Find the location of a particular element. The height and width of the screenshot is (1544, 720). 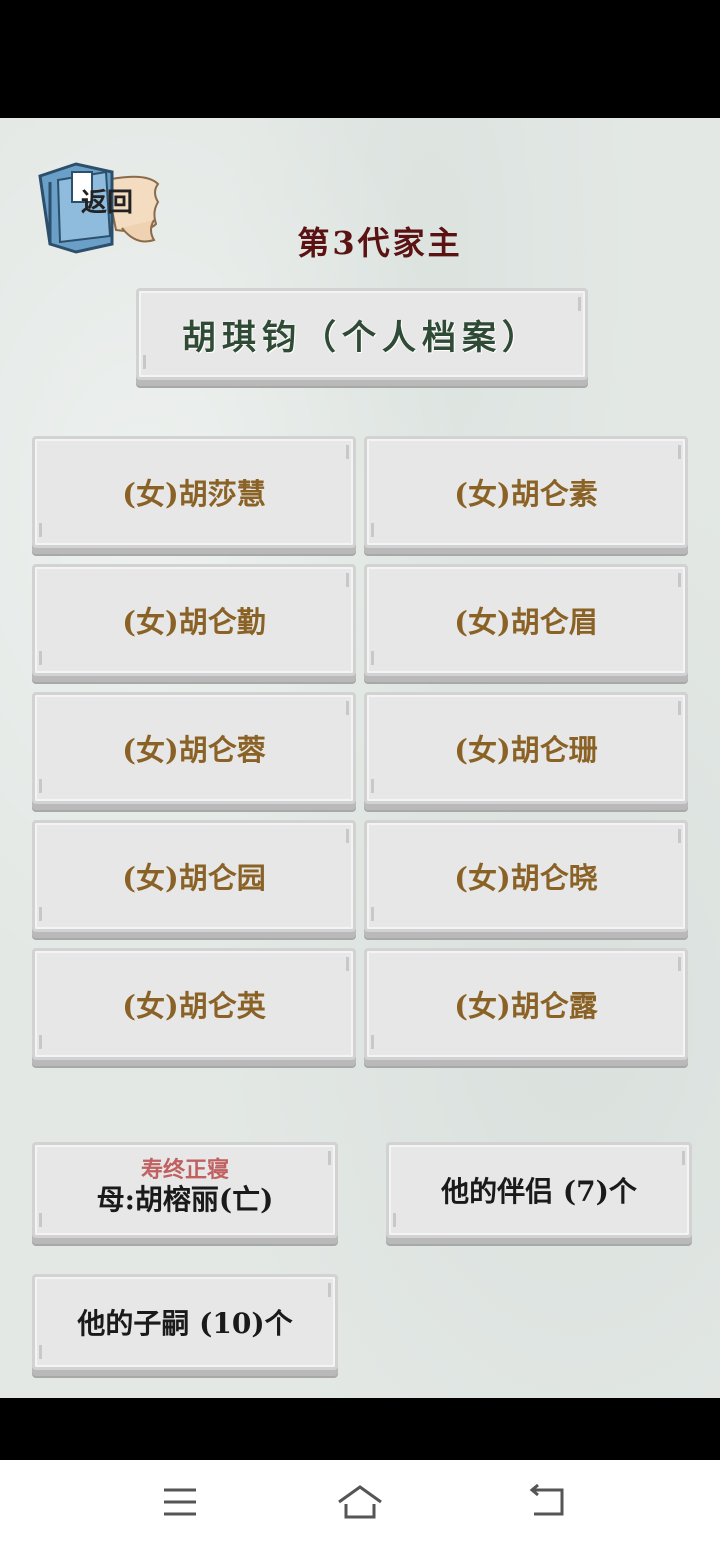

child-label: (女)胡仑素 is located at coordinates (526, 494).